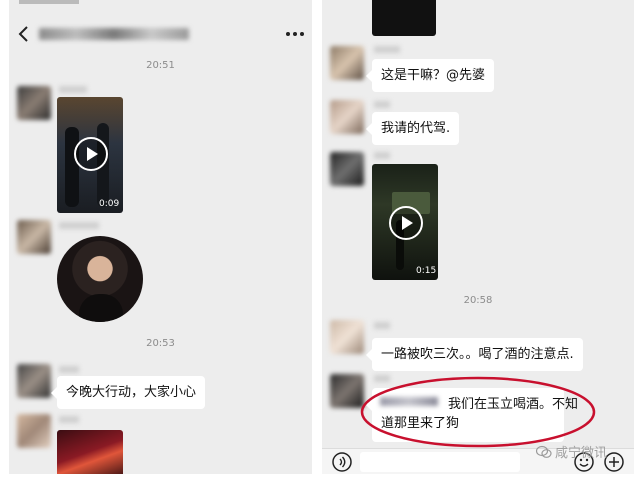 Image resolution: width=640 pixels, height=480 pixels. I want to click on status-bar-blurred, so click(49, 2).